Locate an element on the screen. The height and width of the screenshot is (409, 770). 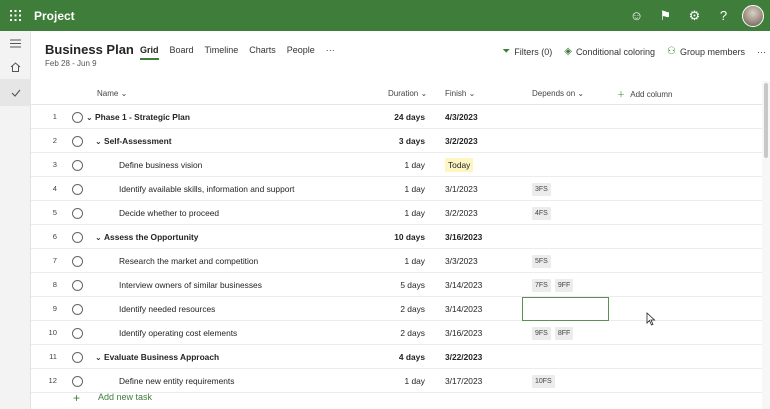
dependency-chip: 5FS is located at coordinates (541, 261).